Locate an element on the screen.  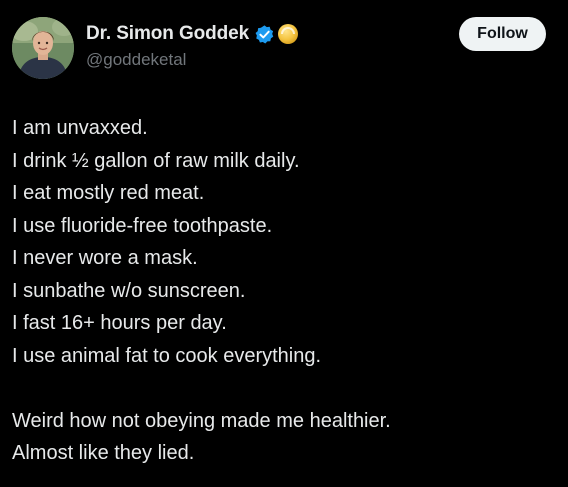
author-handle: @goddeketal is located at coordinates (327, 60).